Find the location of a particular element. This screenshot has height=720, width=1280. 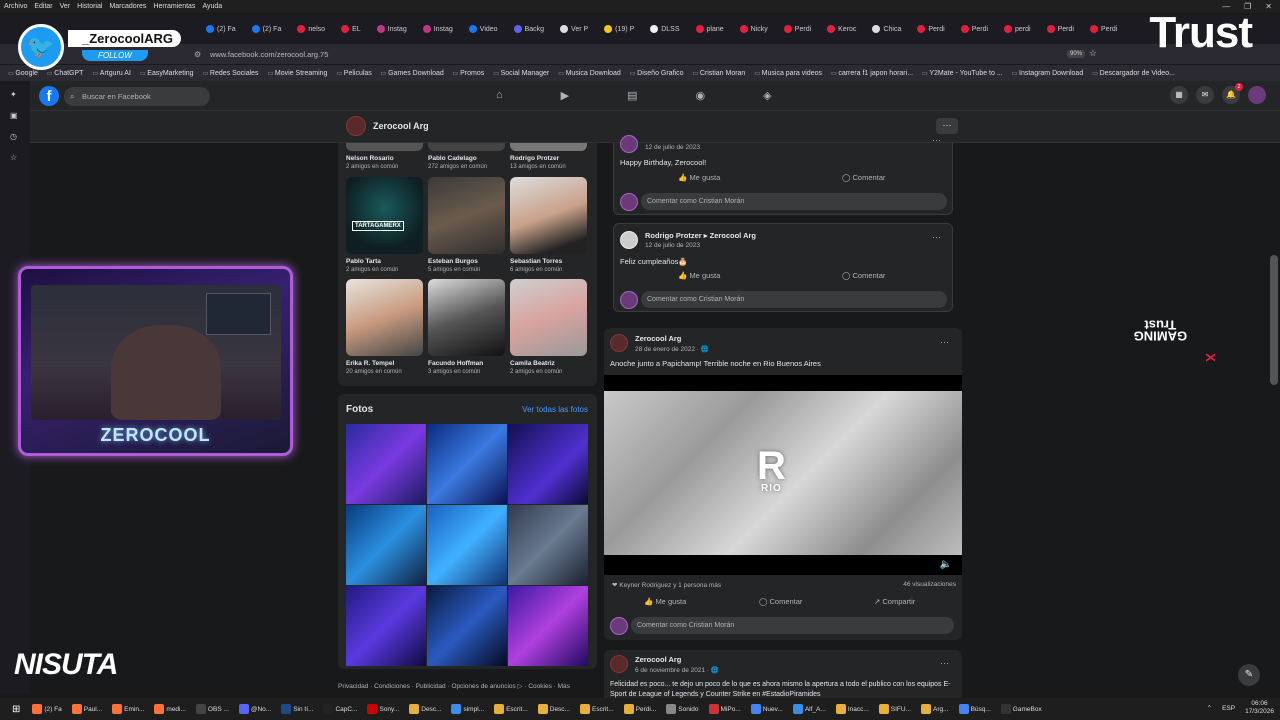

bookmark-item: Musica para videos is located at coordinates (788, 73).